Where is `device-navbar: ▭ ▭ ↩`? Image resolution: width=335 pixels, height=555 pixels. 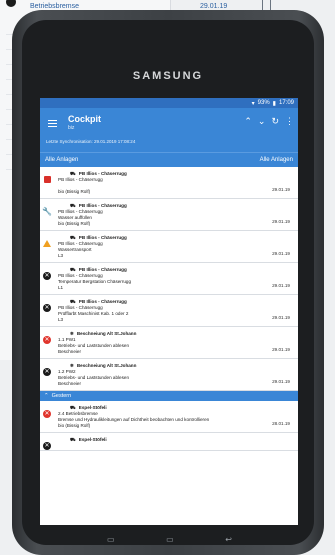
device-navbar: ▭ ▭ ↩ is located at coordinates (169, 539).